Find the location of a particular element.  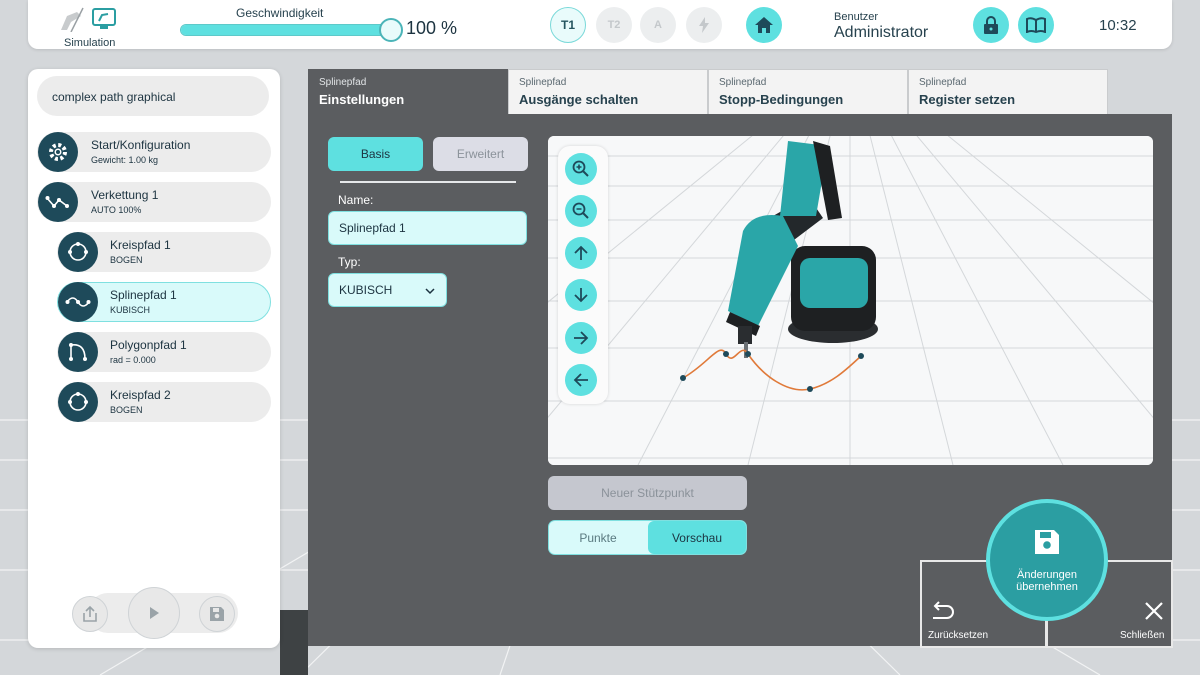

tab-label: Stopp-Bedingungen is located at coordinates (781, 99).